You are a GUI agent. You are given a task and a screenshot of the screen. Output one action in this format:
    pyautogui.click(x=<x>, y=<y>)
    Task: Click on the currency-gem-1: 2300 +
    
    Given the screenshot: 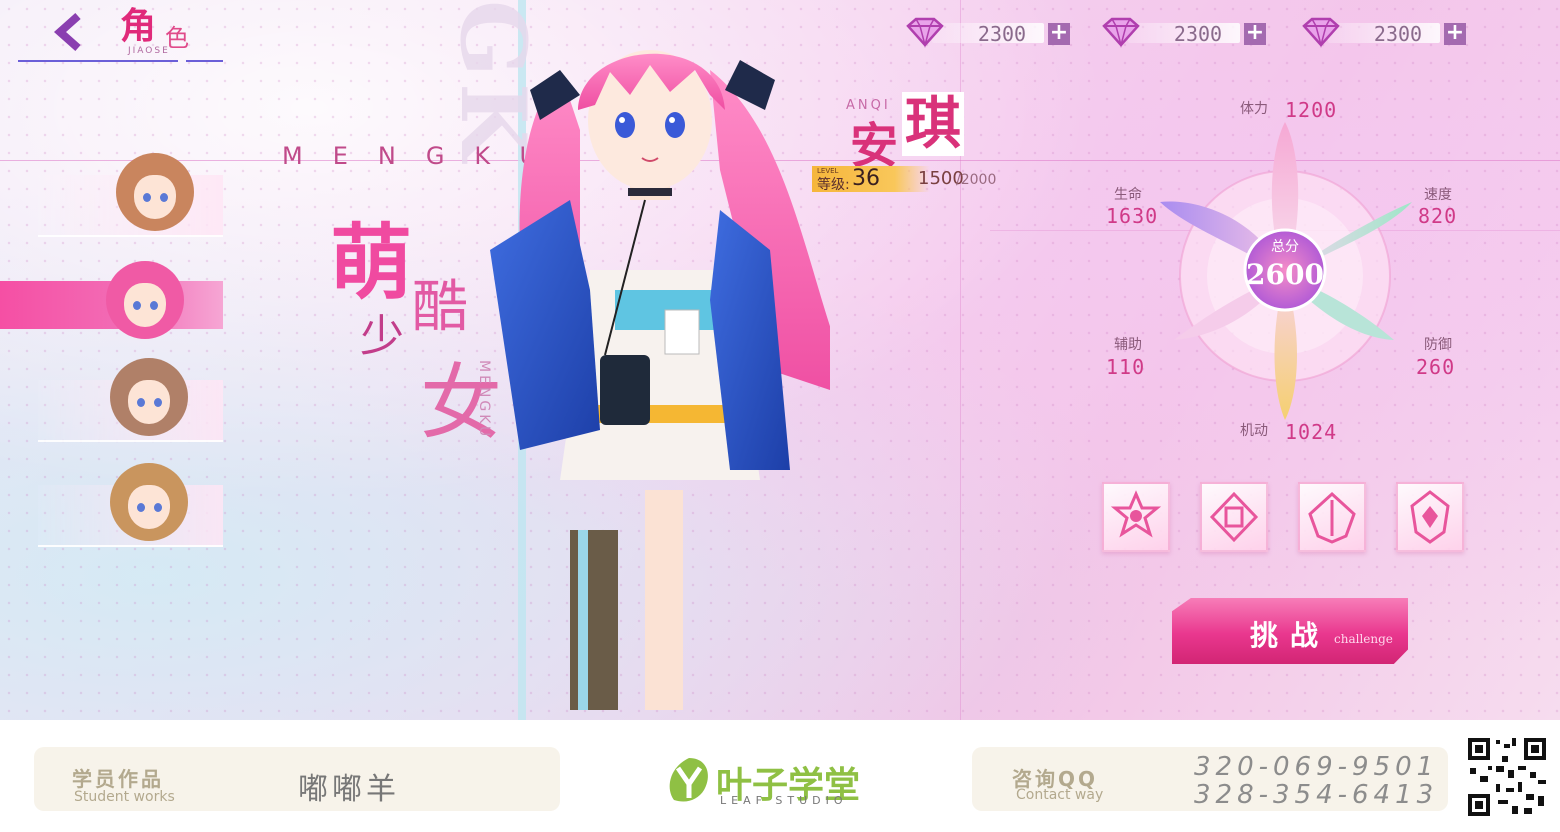 What is the action you would take?
    pyautogui.click(x=987, y=32)
    